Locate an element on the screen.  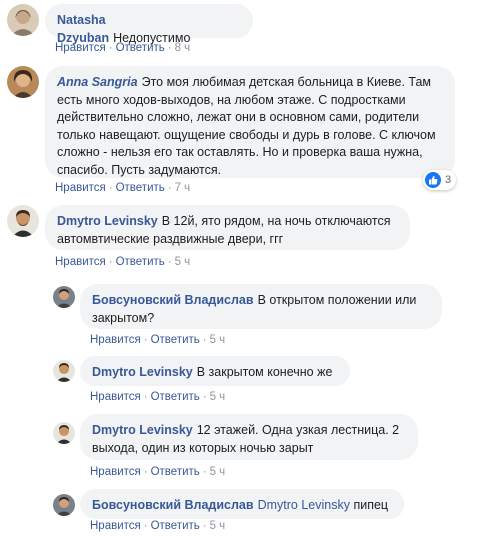
comment-actions: Нравится · Ответить · 8 ч is located at coordinates (123, 48).